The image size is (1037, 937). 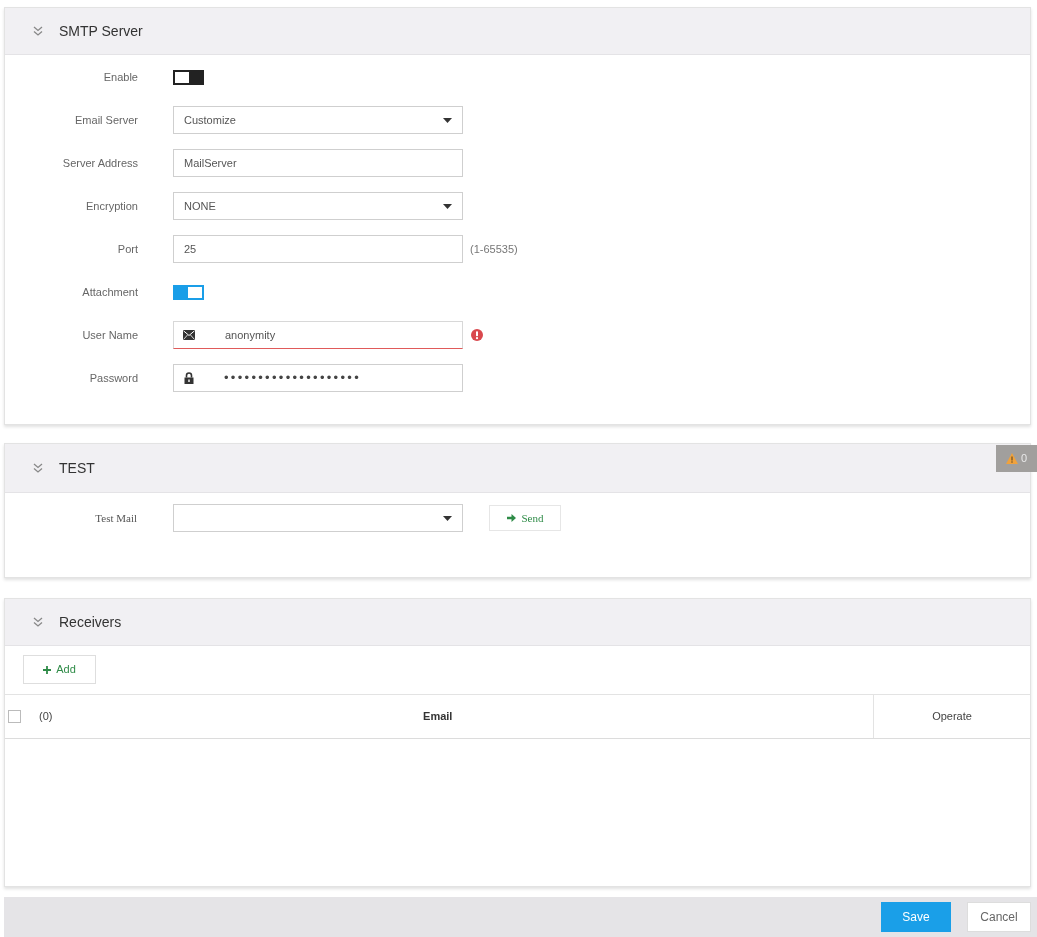 I want to click on field-hint: (1-65535), so click(x=494, y=249).